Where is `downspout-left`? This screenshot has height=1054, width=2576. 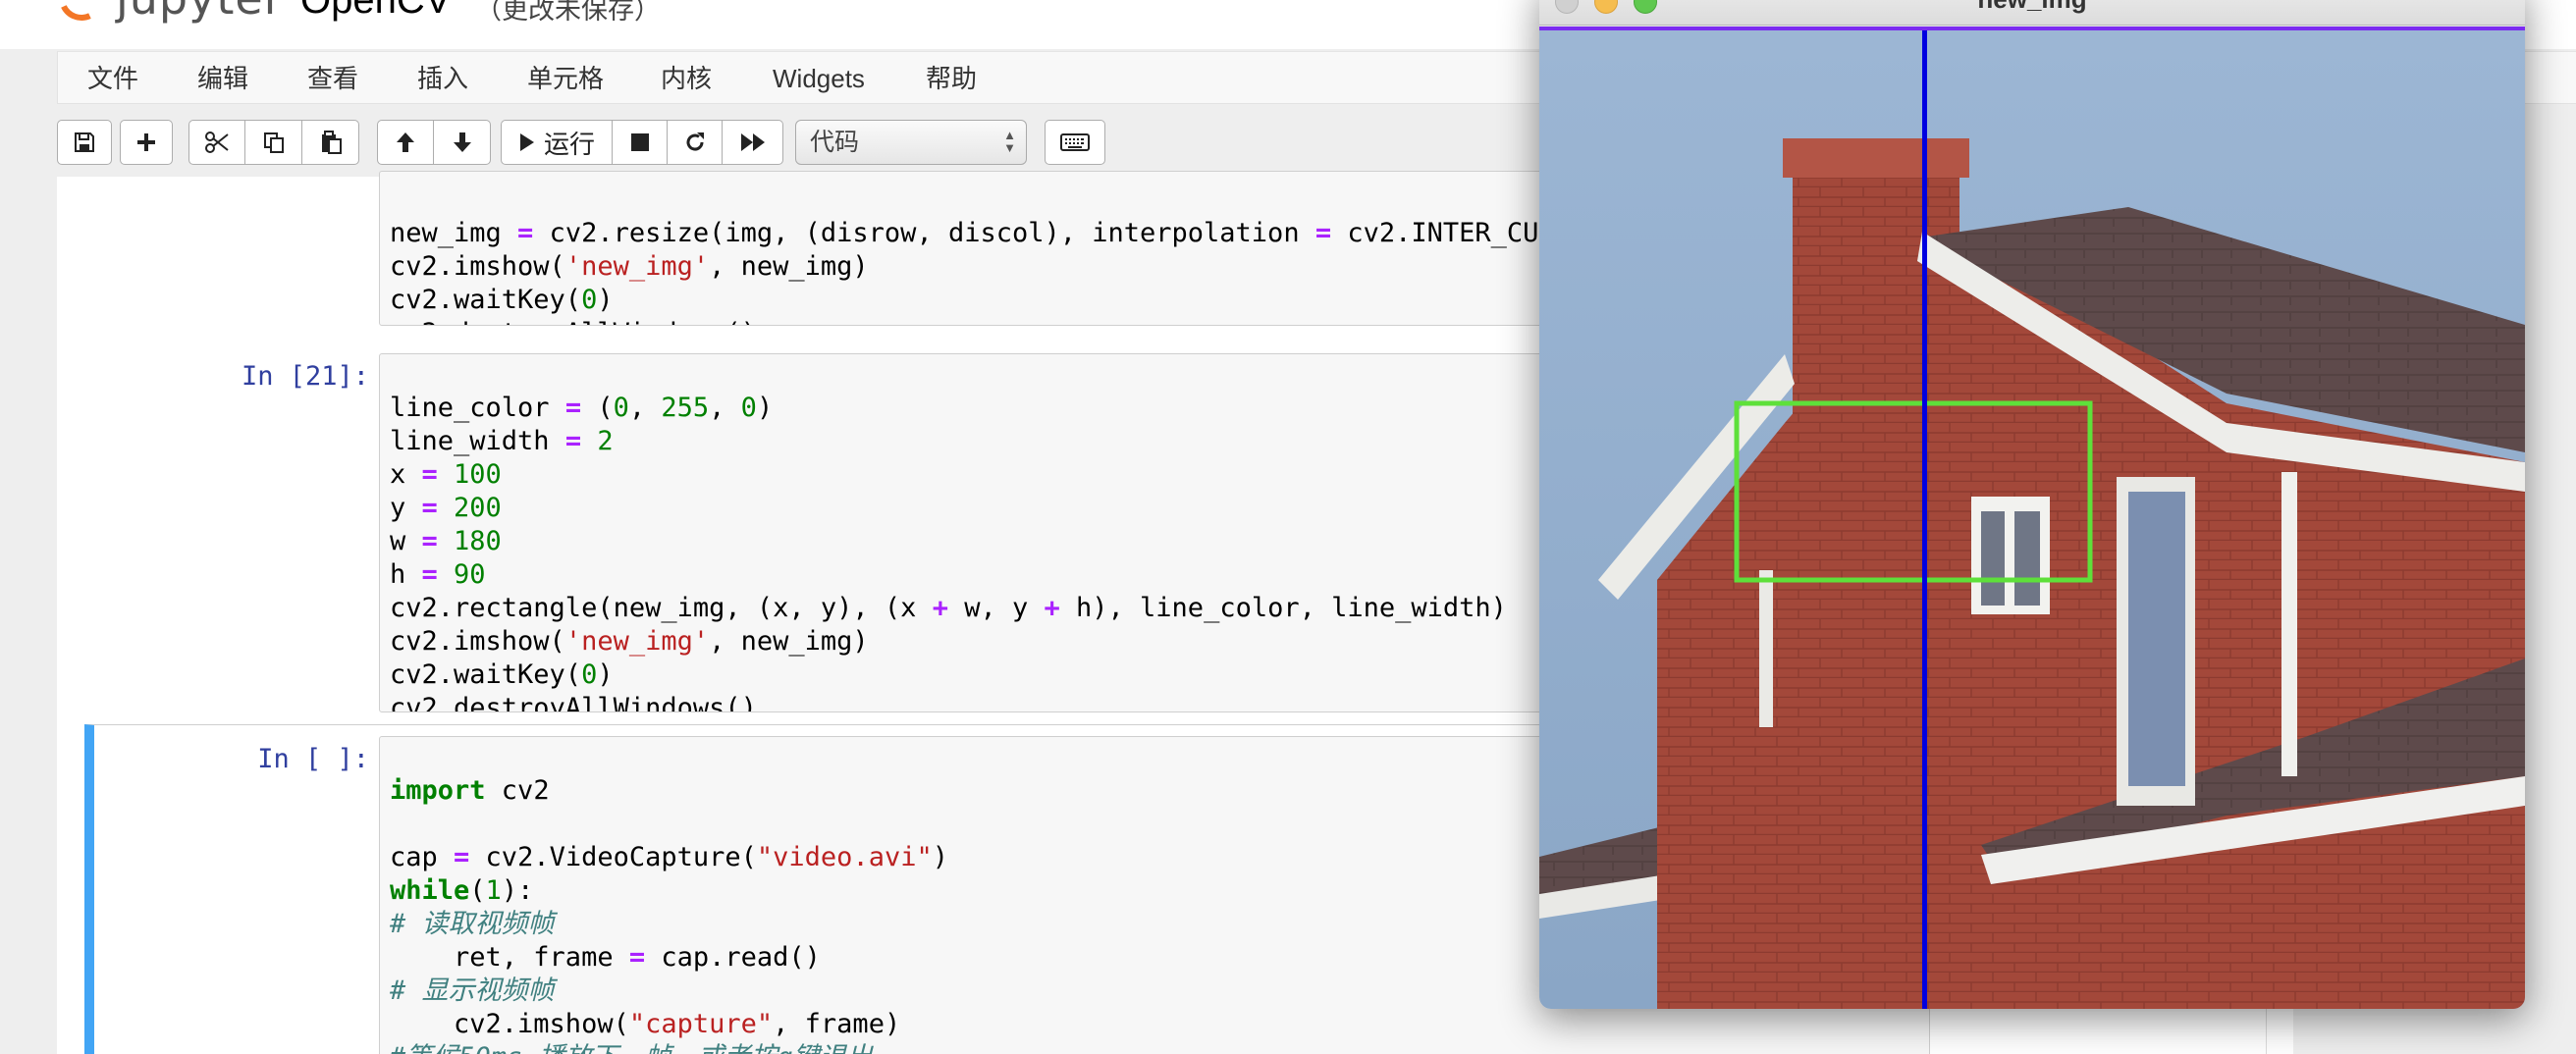
downspout-left is located at coordinates (1766, 649).